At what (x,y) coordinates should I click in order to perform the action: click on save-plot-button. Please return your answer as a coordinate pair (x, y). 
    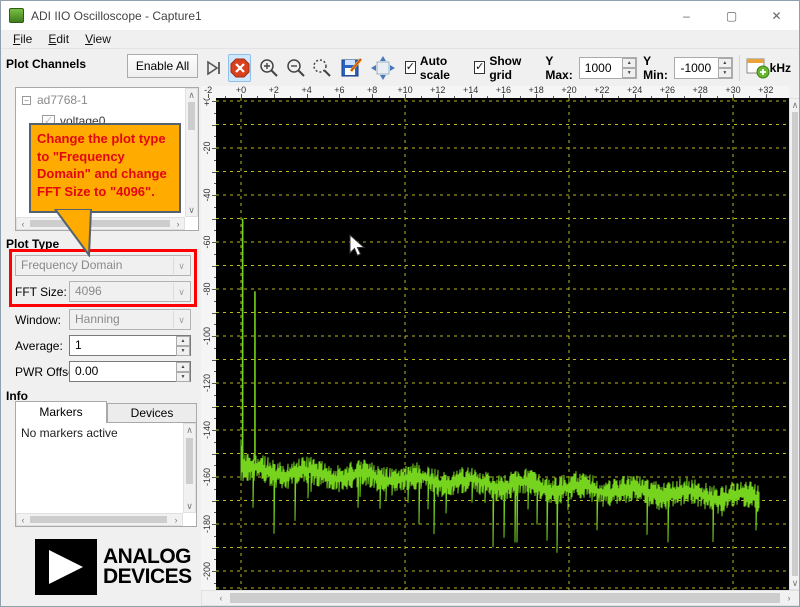
    Looking at the image, I should click on (352, 68).